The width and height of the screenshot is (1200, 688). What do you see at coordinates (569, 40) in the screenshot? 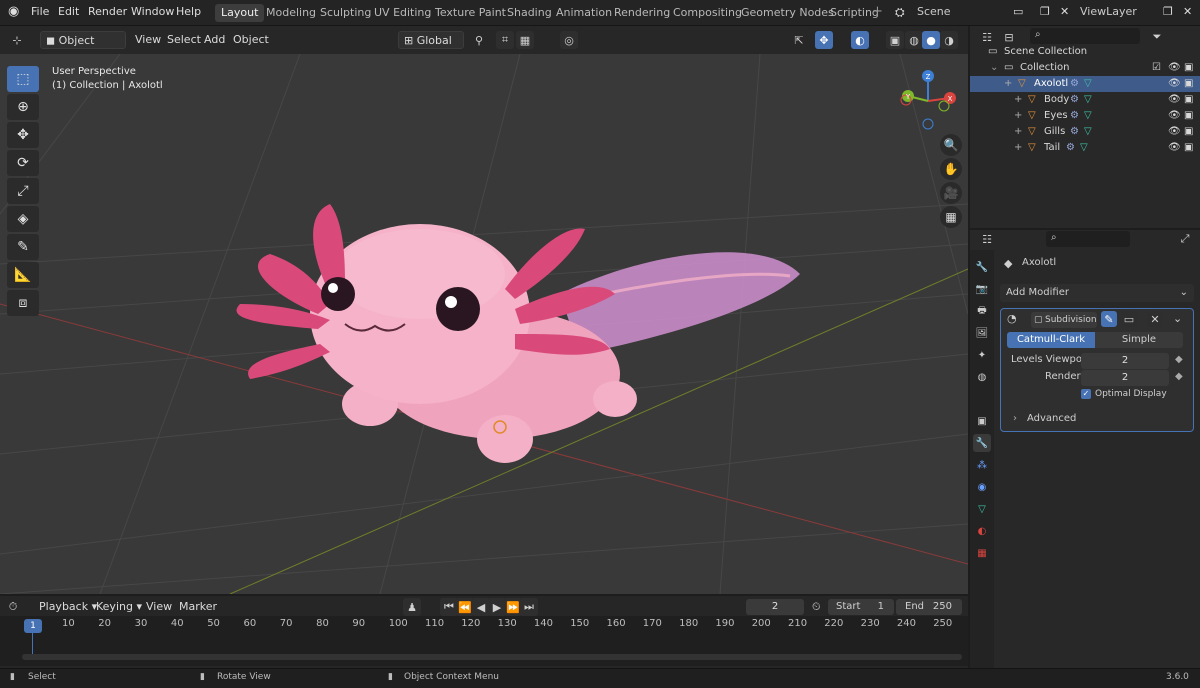
I see `proportional-editing-icon: ◎` at bounding box center [569, 40].